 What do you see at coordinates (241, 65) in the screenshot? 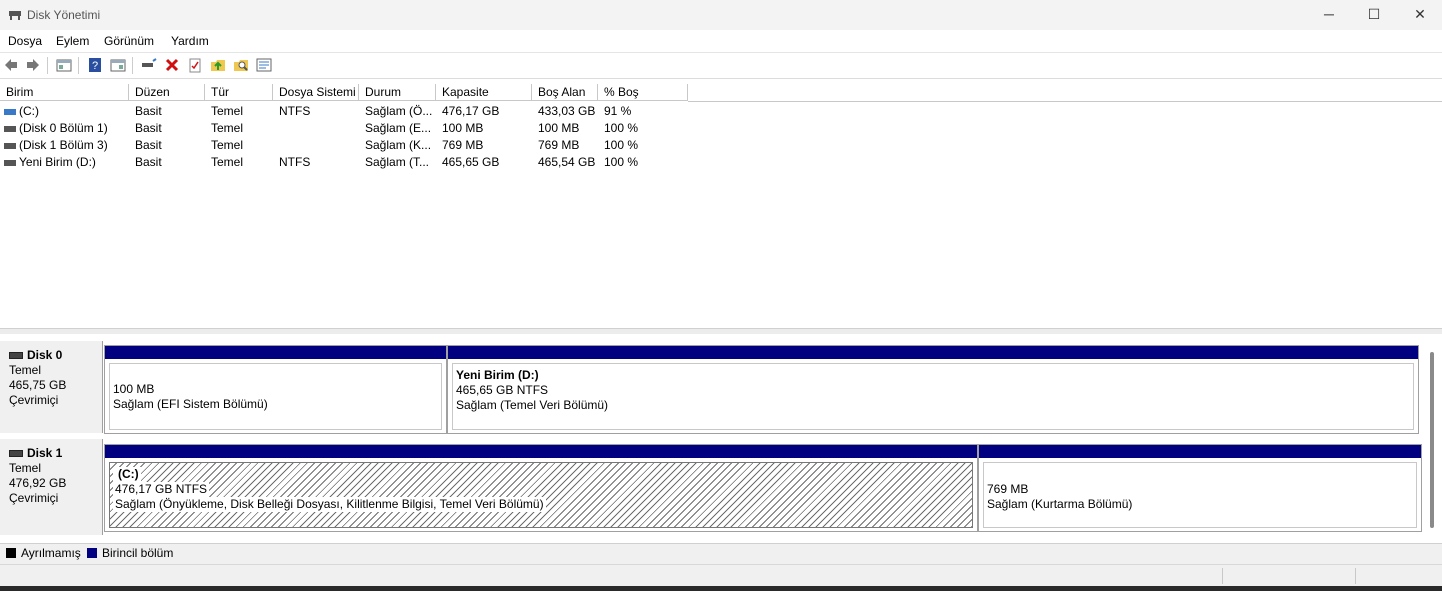
I see `search-icon` at bounding box center [241, 65].